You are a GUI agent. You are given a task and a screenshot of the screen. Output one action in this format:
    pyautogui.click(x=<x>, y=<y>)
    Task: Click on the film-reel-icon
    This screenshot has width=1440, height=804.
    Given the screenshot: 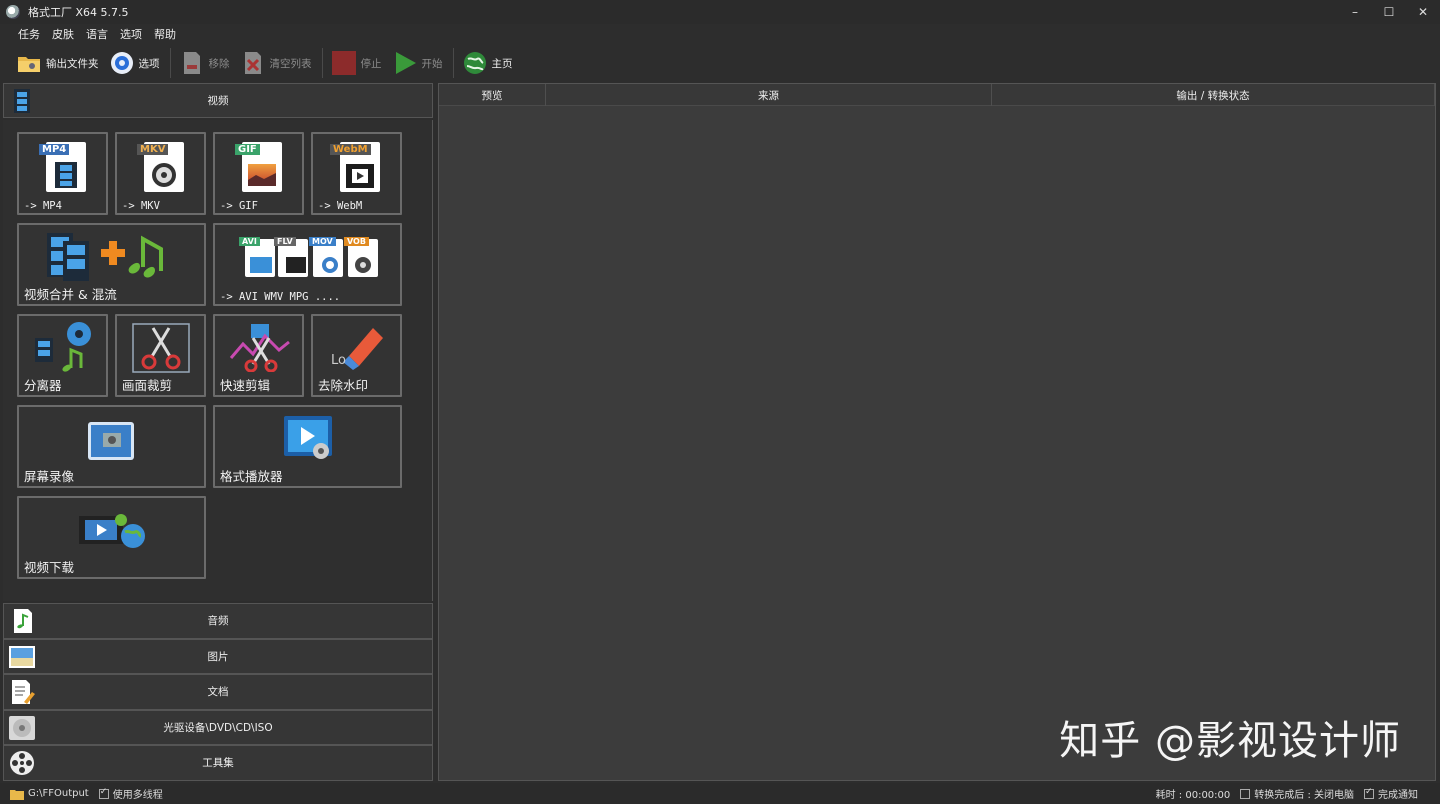 What is the action you would take?
    pyautogui.click(x=22, y=763)
    